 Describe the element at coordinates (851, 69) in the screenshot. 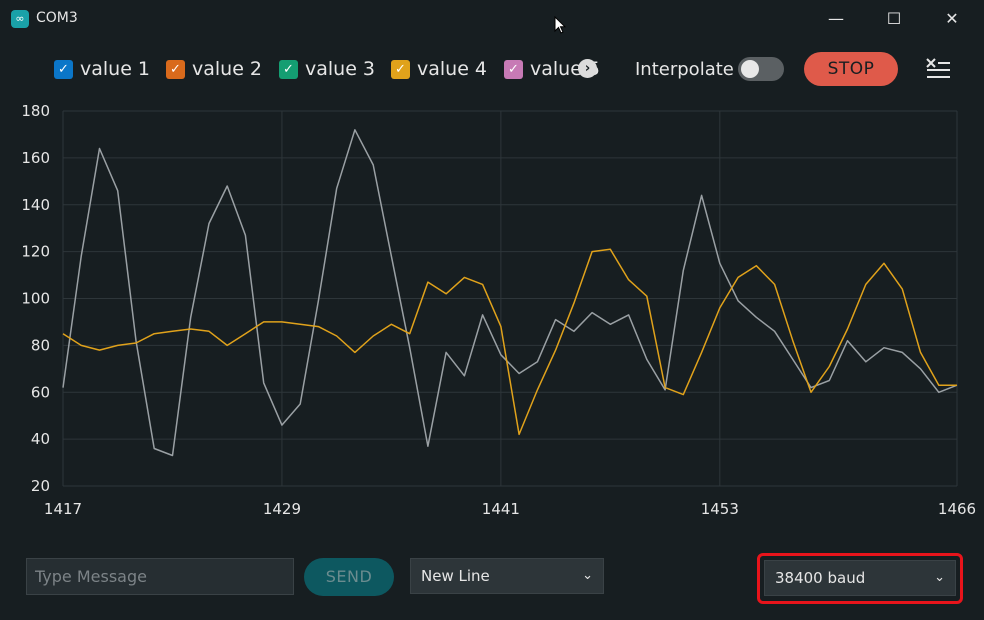

I see `stop-button: STOP` at that location.